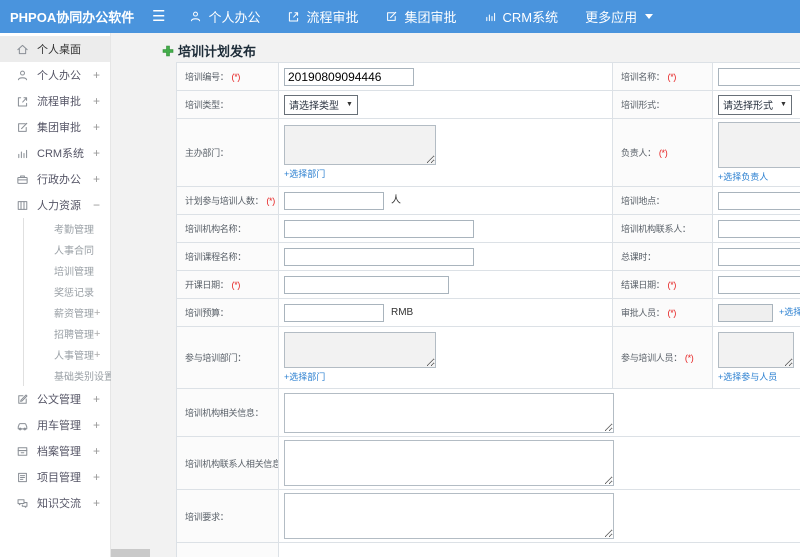  I want to click on budget-input, so click(334, 312).